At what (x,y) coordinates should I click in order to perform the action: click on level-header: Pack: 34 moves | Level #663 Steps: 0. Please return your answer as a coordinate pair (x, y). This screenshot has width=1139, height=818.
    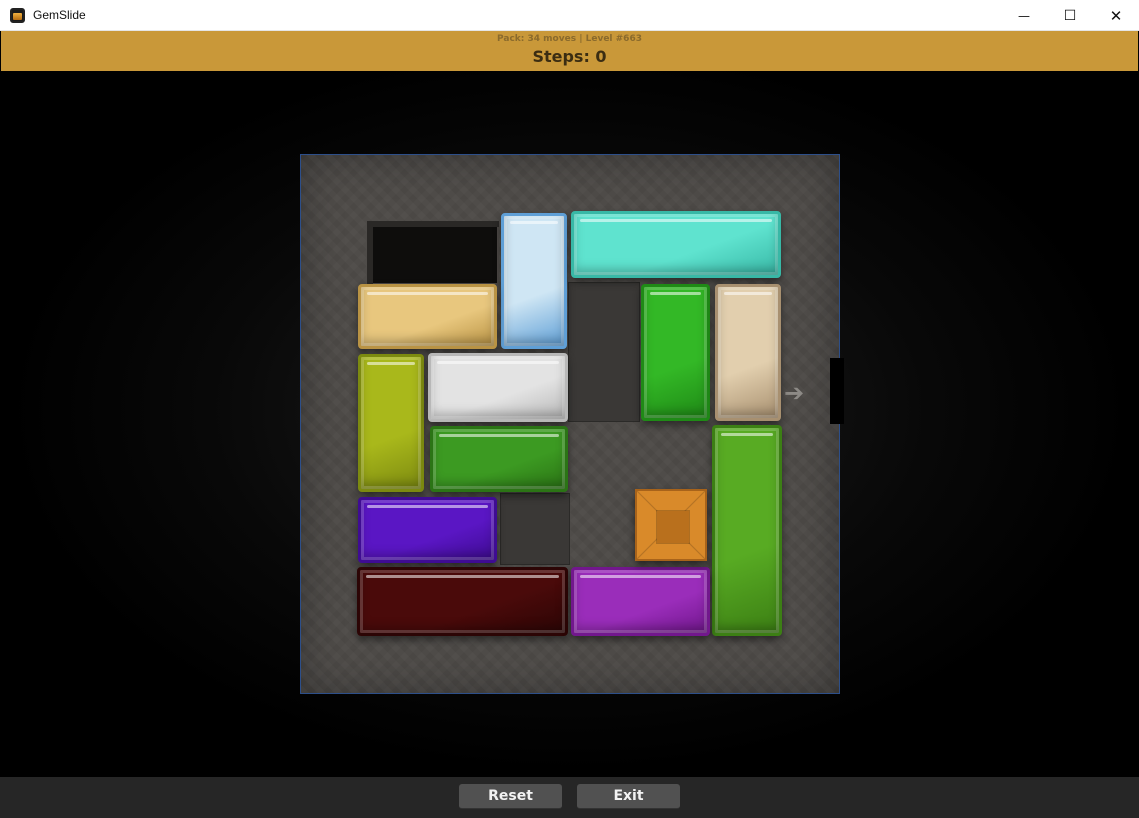
    Looking at the image, I should click on (569, 51).